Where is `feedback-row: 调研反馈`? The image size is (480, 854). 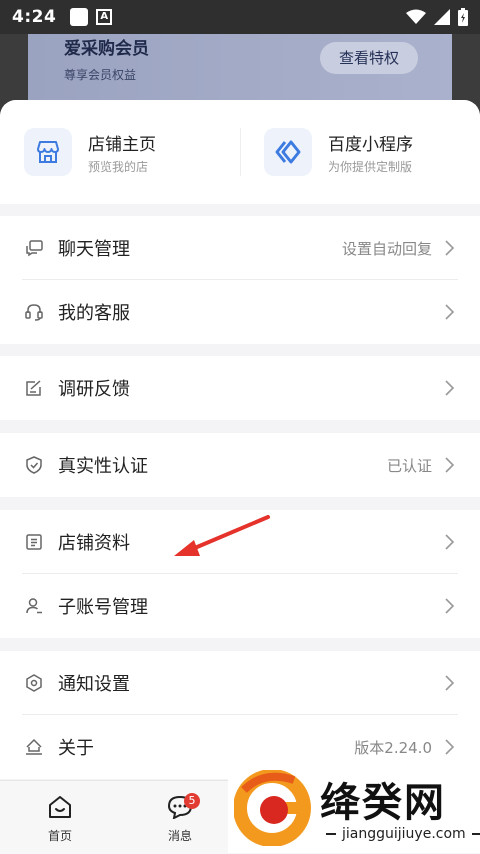
feedback-row: 调研反馈 is located at coordinates (240, 388).